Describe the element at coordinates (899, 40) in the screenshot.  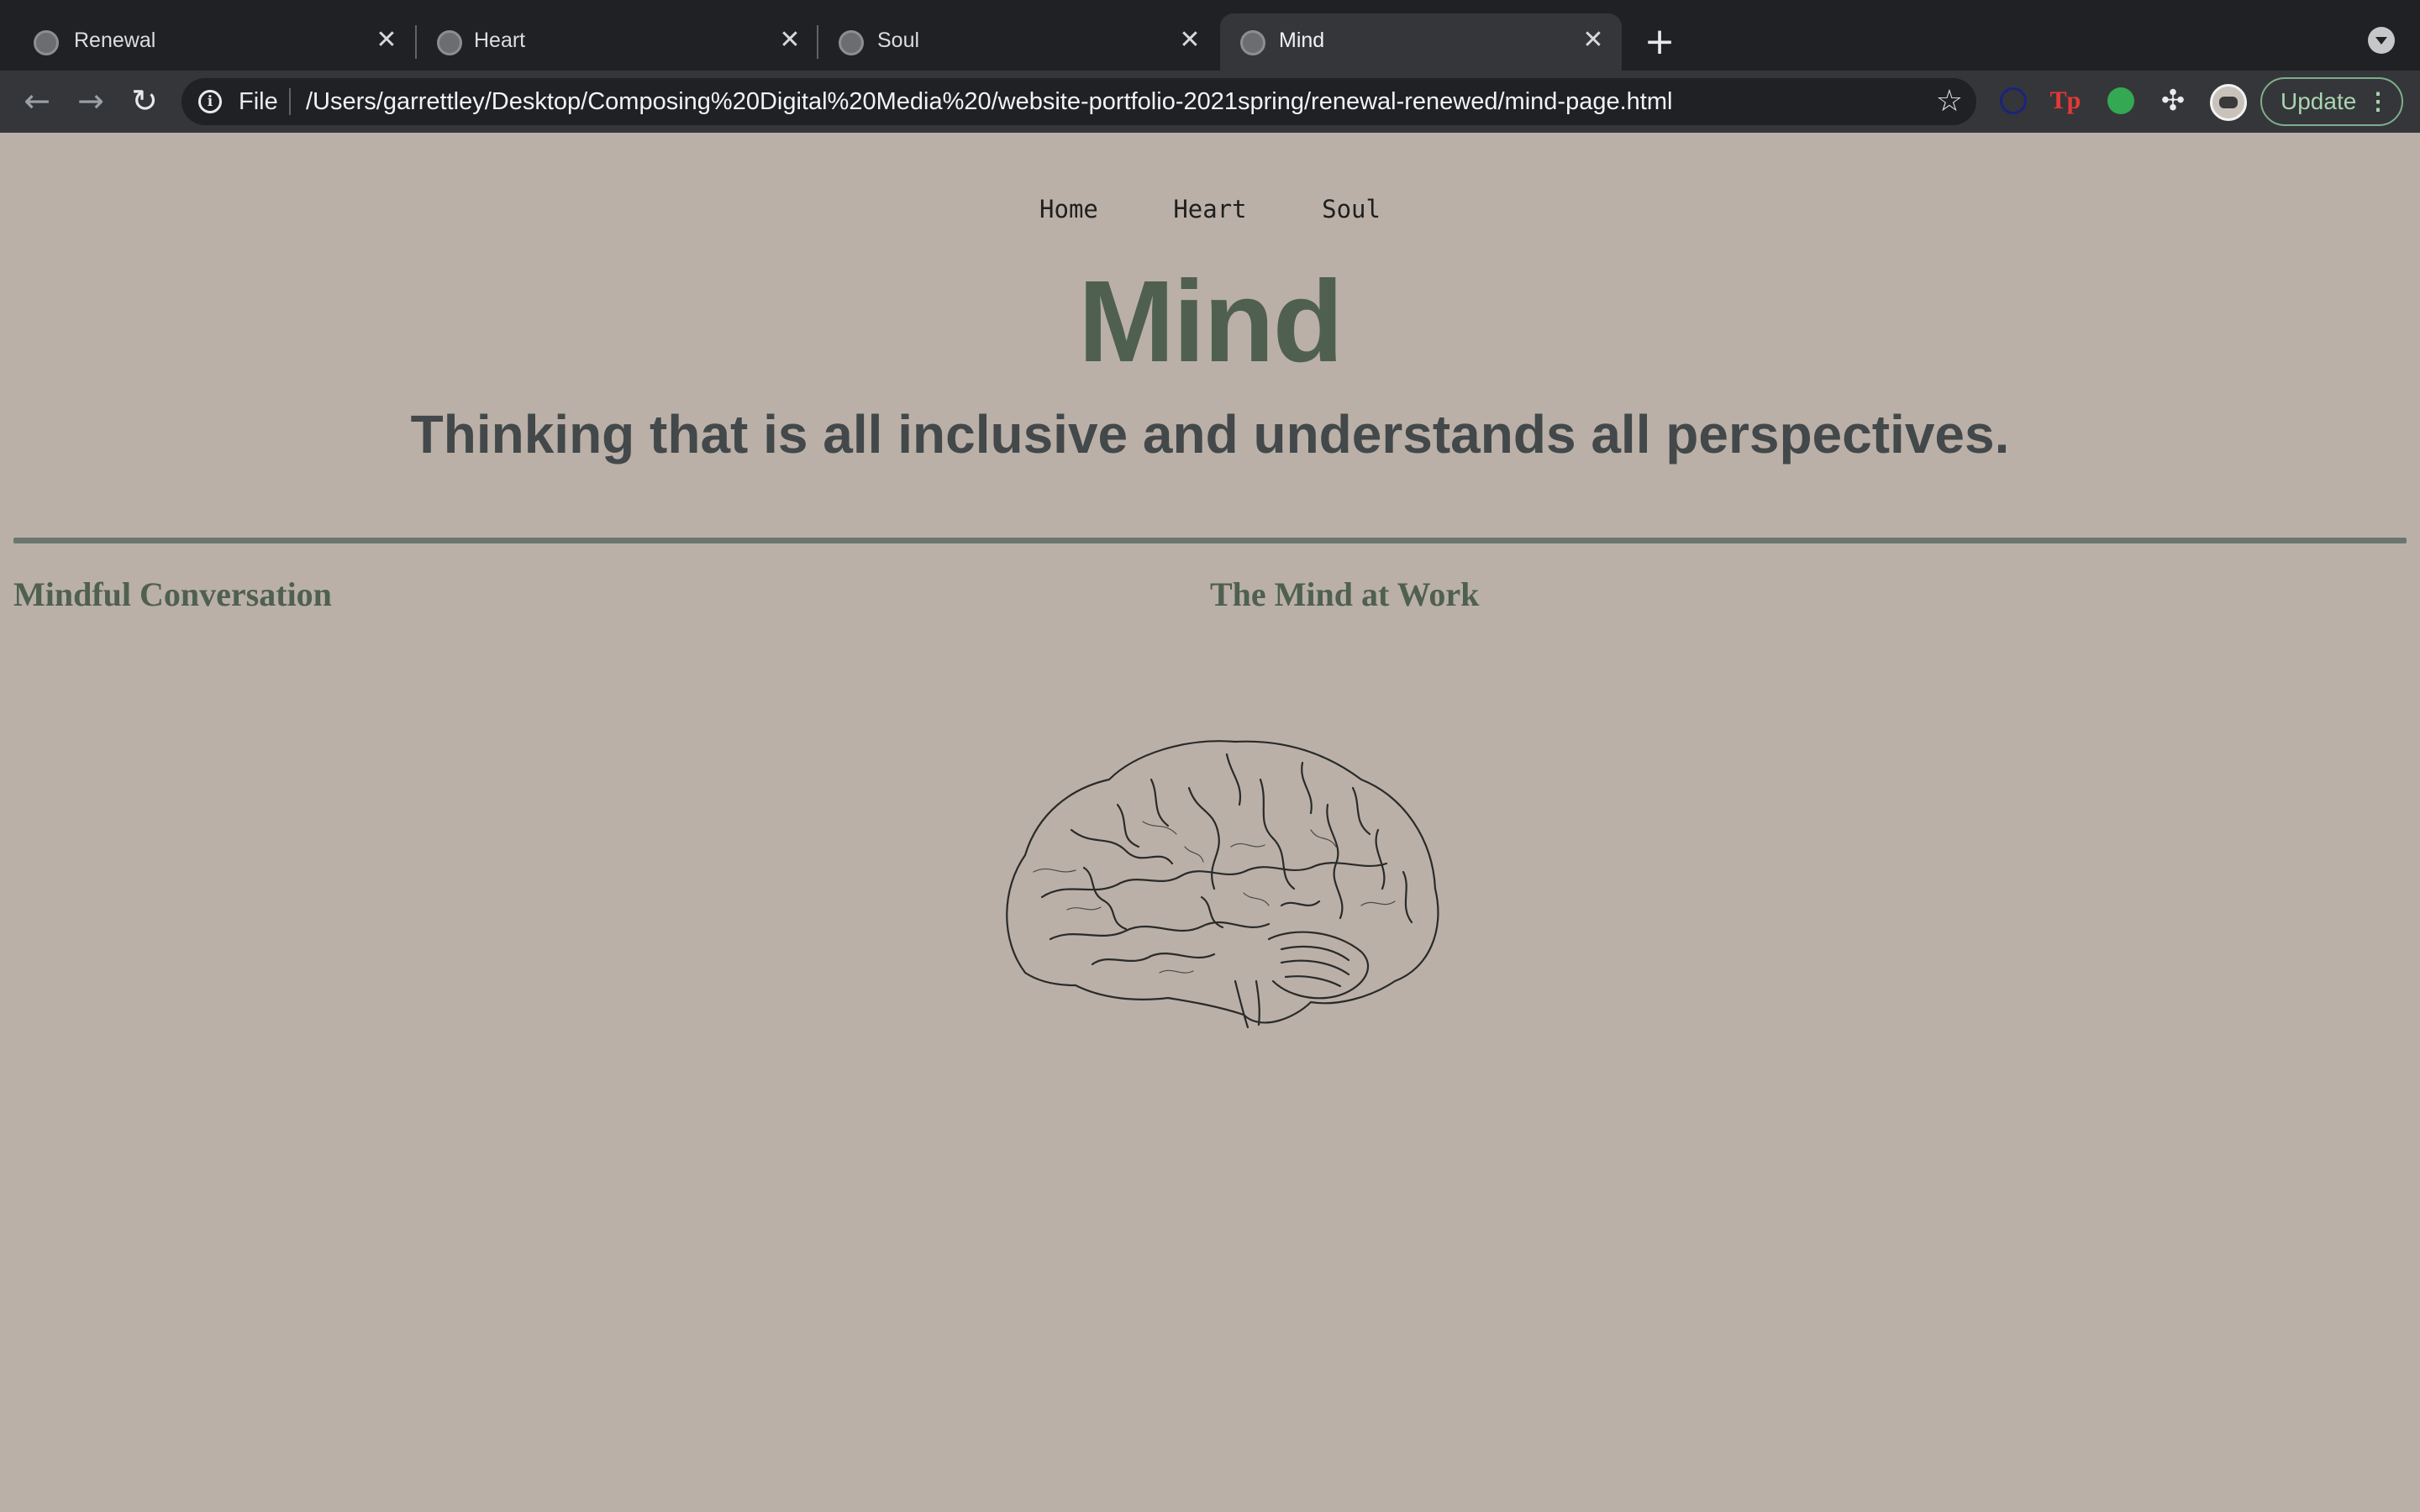
I see `tab-title: Soul` at that location.